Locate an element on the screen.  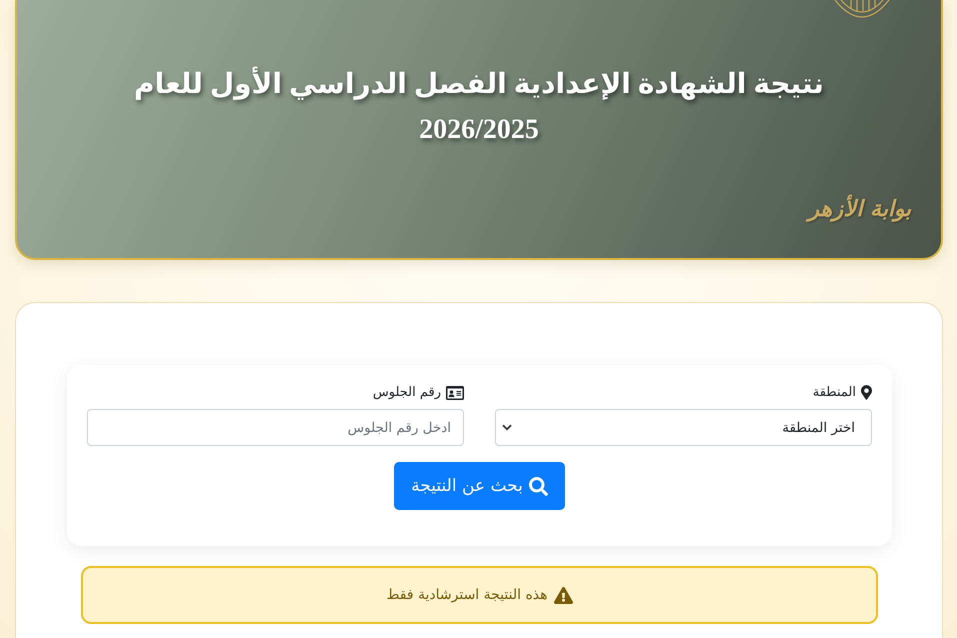
seat-number-field: ادخل رقم الجلوس is located at coordinates (275, 427).